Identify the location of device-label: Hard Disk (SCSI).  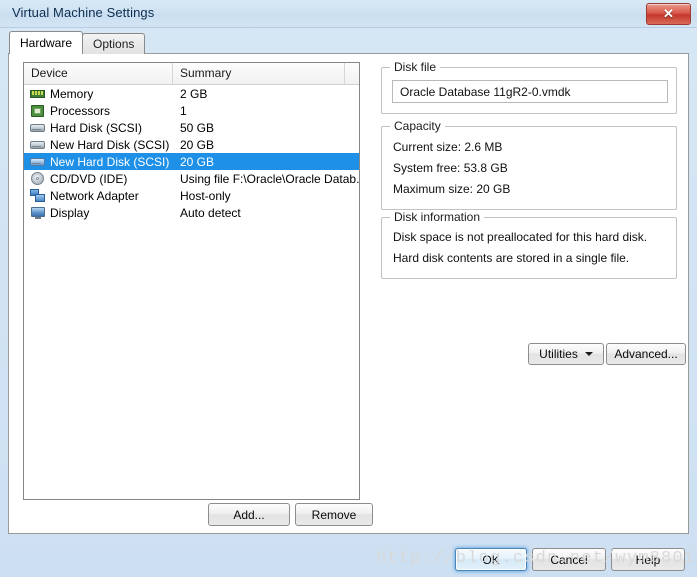
(96, 127).